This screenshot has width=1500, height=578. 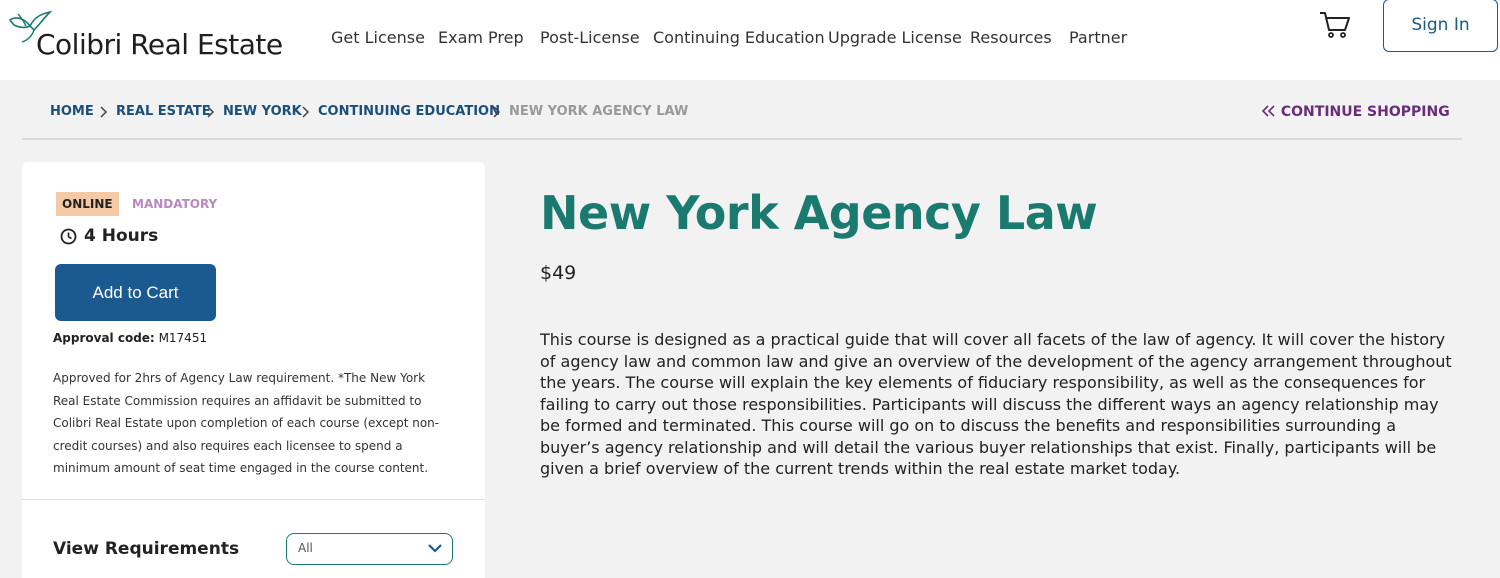 I want to click on approval-code: Approval code: M17451, so click(x=130, y=338).